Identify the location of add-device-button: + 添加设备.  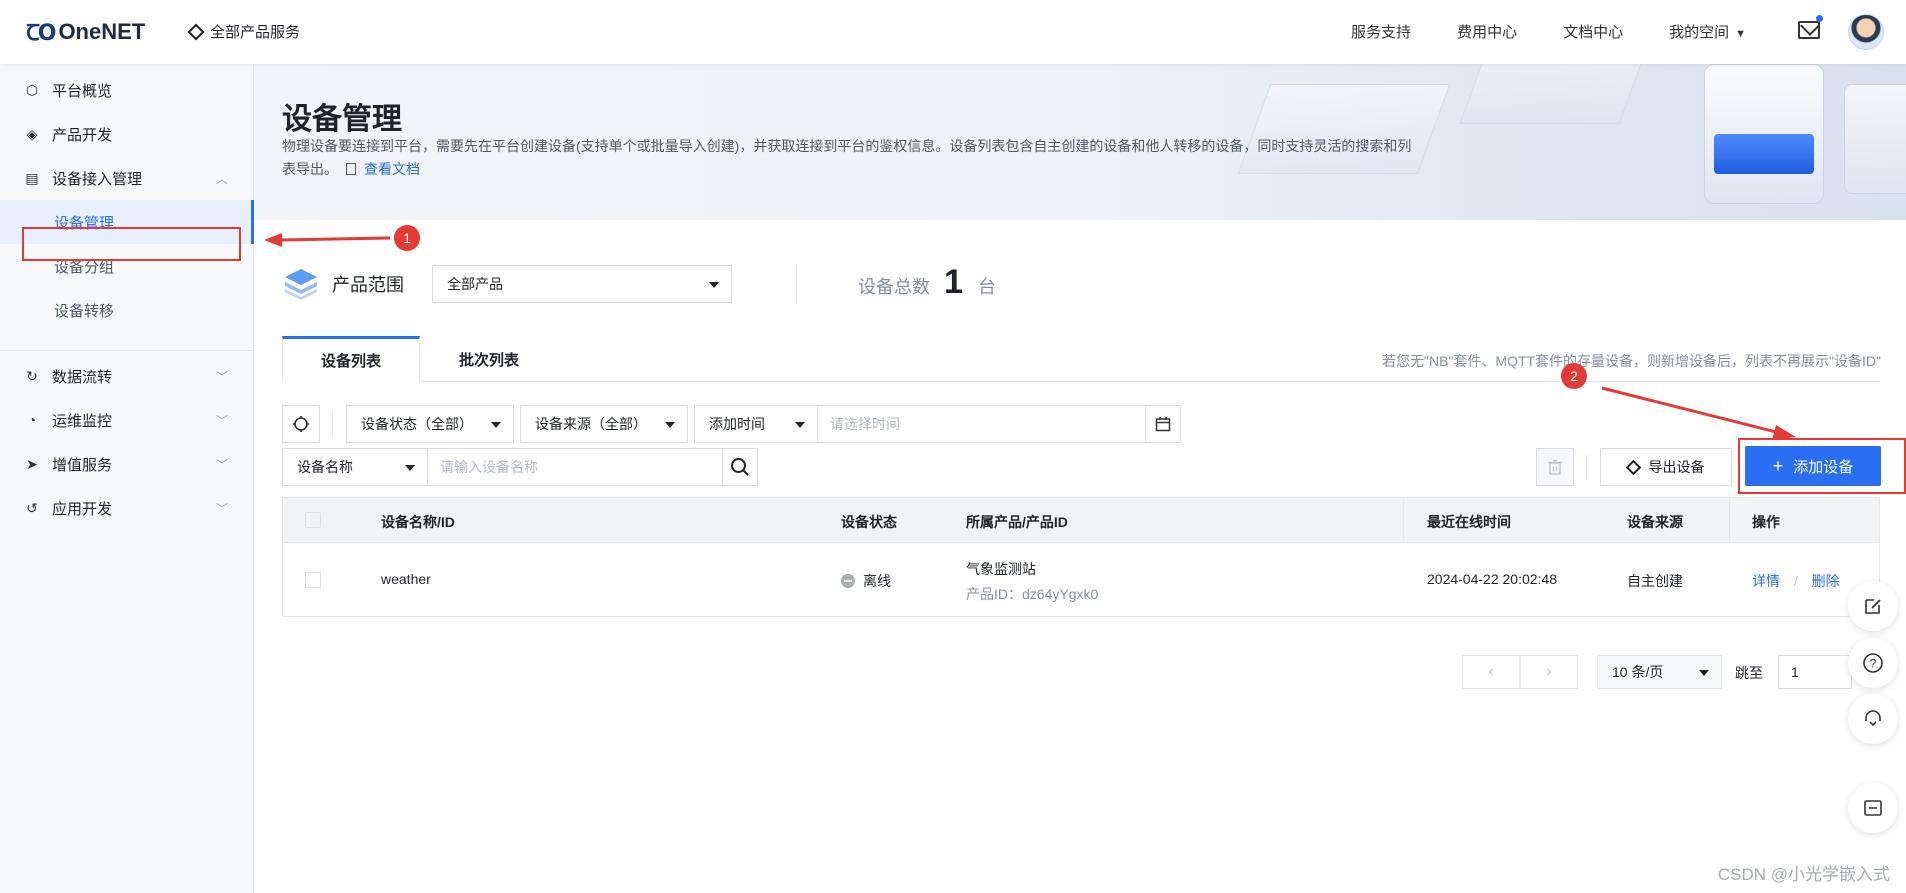
(1813, 466).